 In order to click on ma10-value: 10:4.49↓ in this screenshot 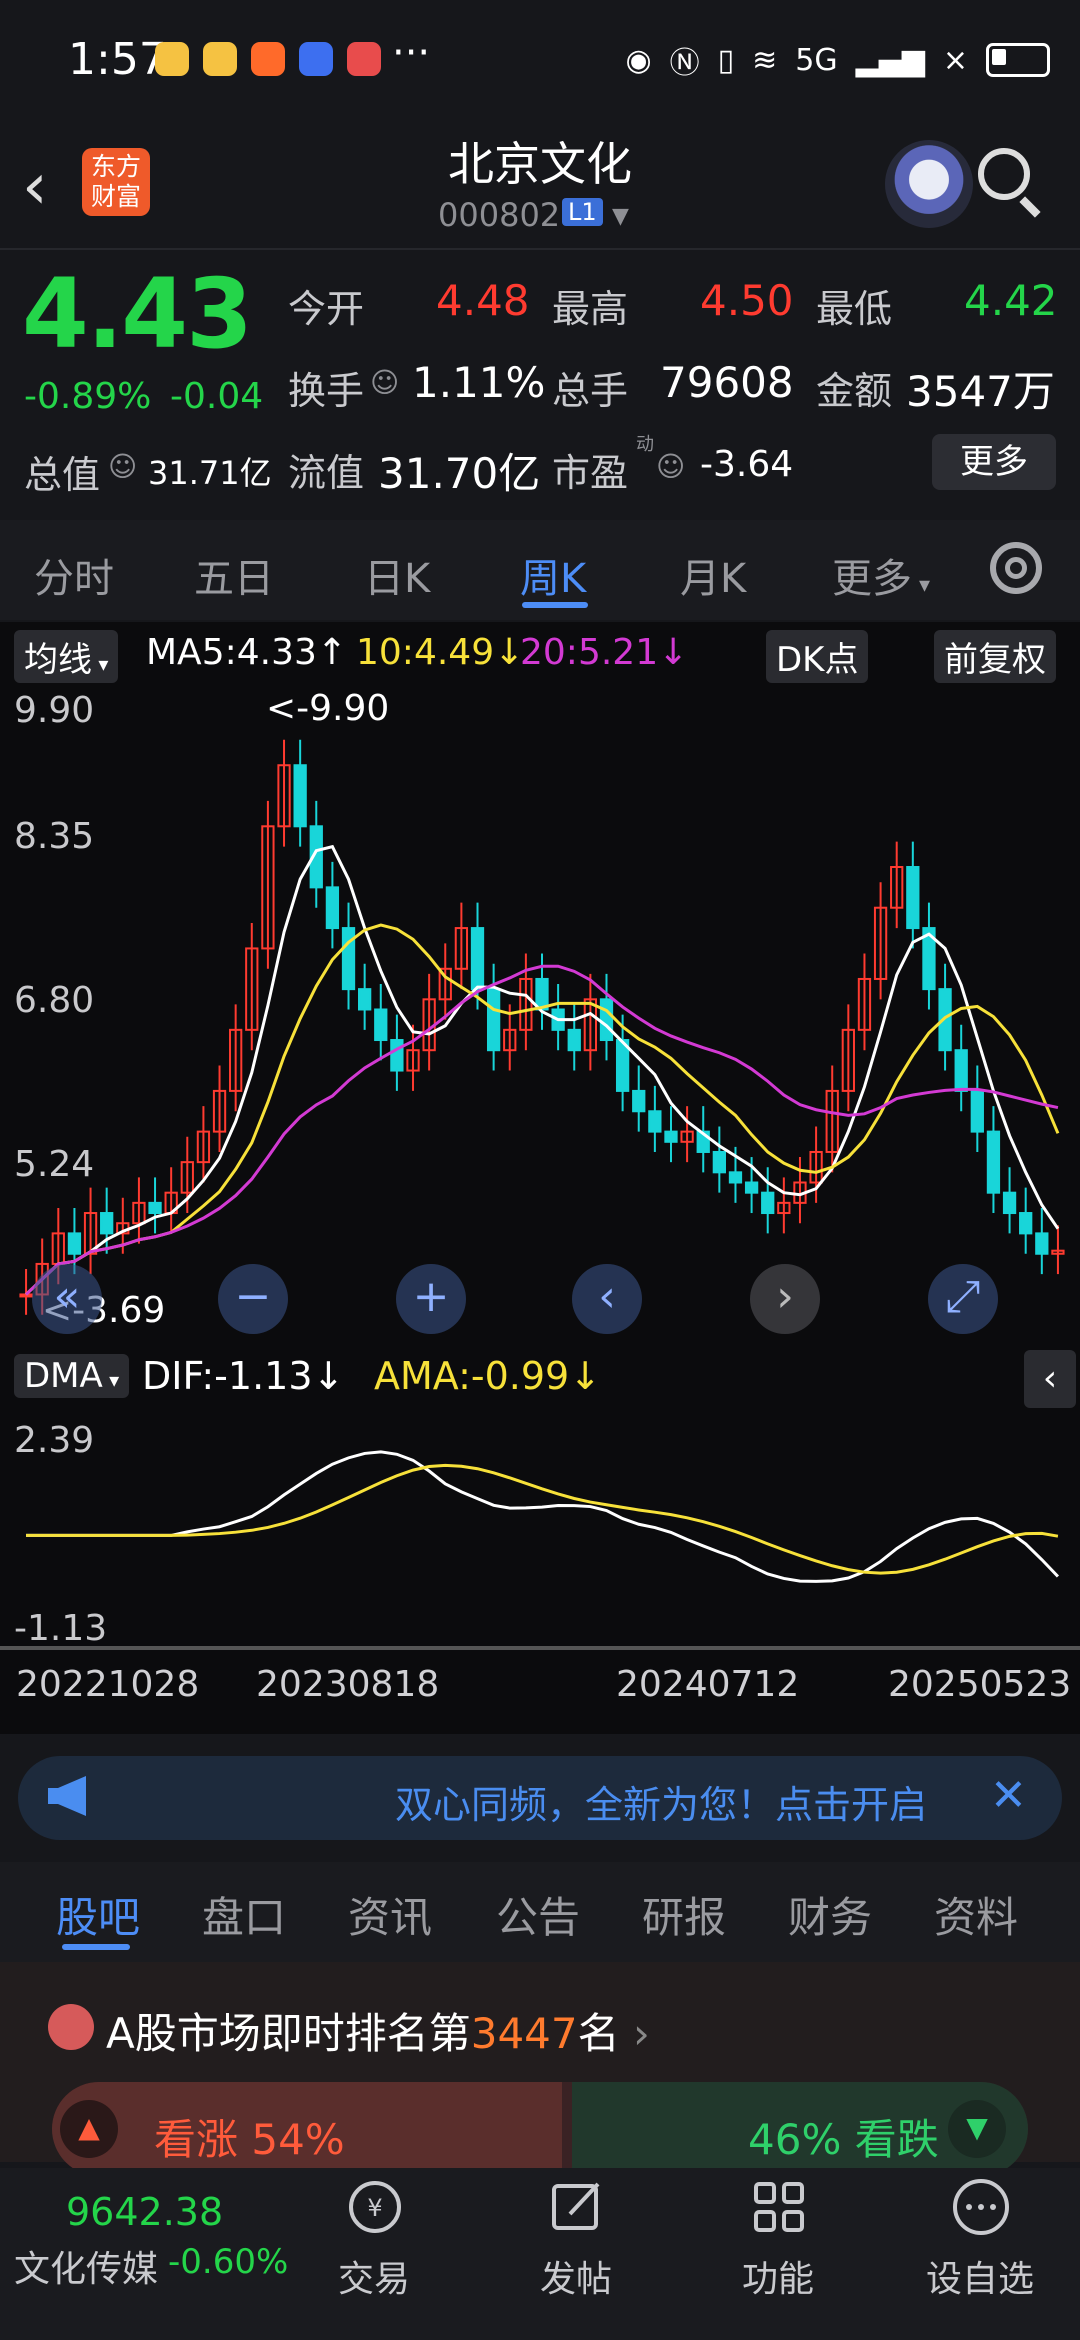, I will do `click(440, 652)`.